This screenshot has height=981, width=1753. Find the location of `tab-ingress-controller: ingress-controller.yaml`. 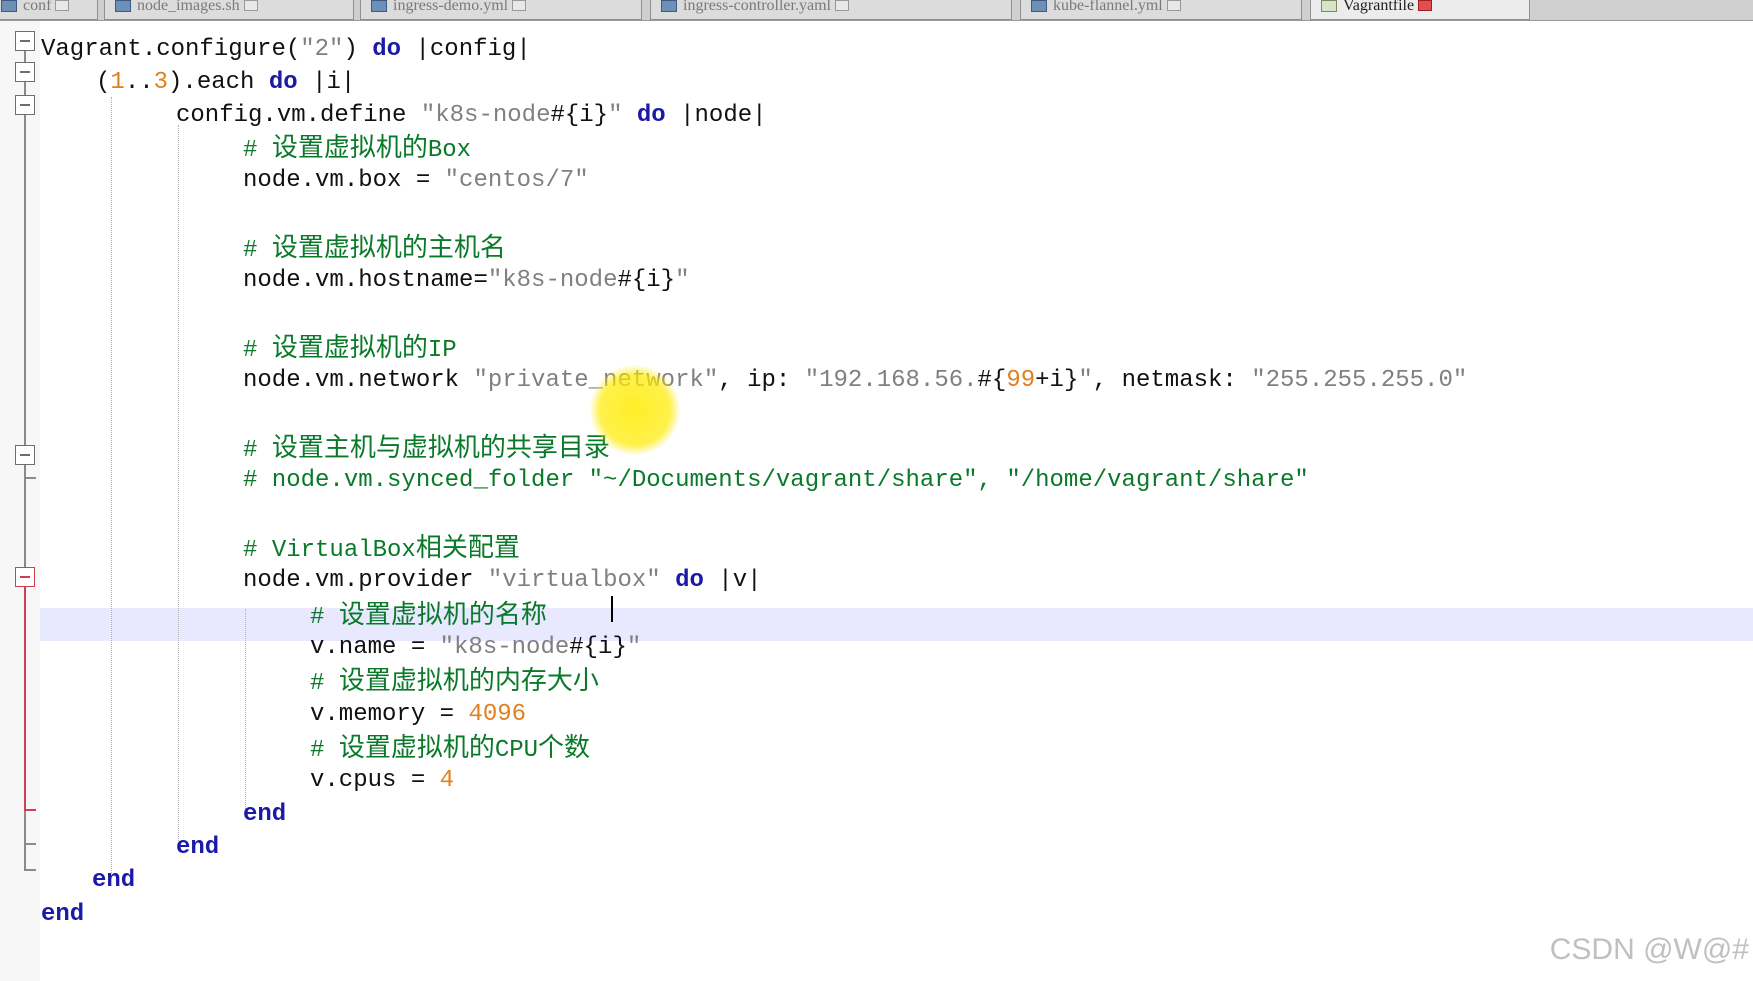

tab-ingress-controller: ingress-controller.yaml is located at coordinates (831, 10).